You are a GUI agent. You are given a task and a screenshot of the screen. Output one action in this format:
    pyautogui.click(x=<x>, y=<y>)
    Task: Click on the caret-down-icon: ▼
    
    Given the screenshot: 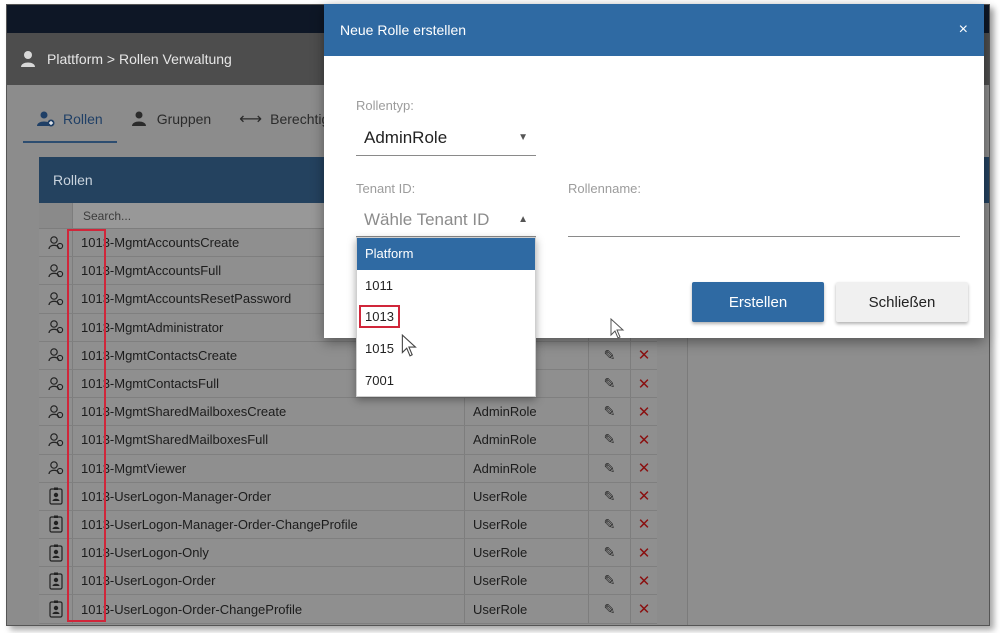 What is the action you would take?
    pyautogui.click(x=523, y=137)
    